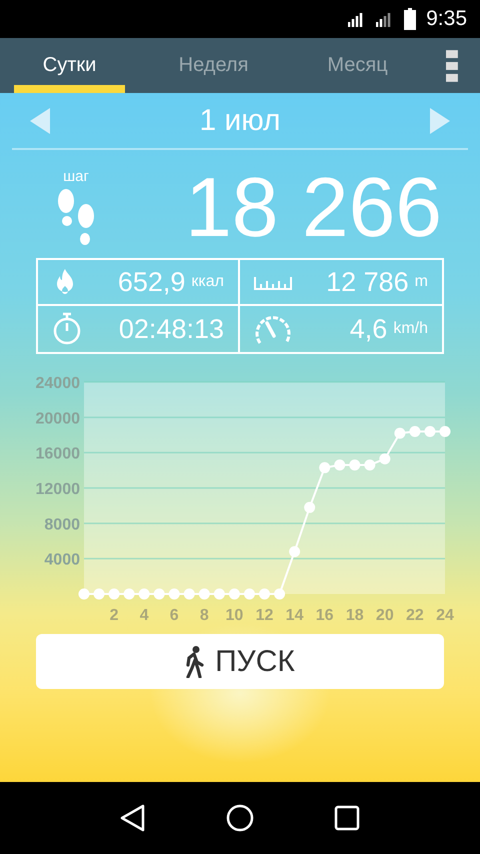  I want to click on date-label: 1 июл, so click(240, 121).